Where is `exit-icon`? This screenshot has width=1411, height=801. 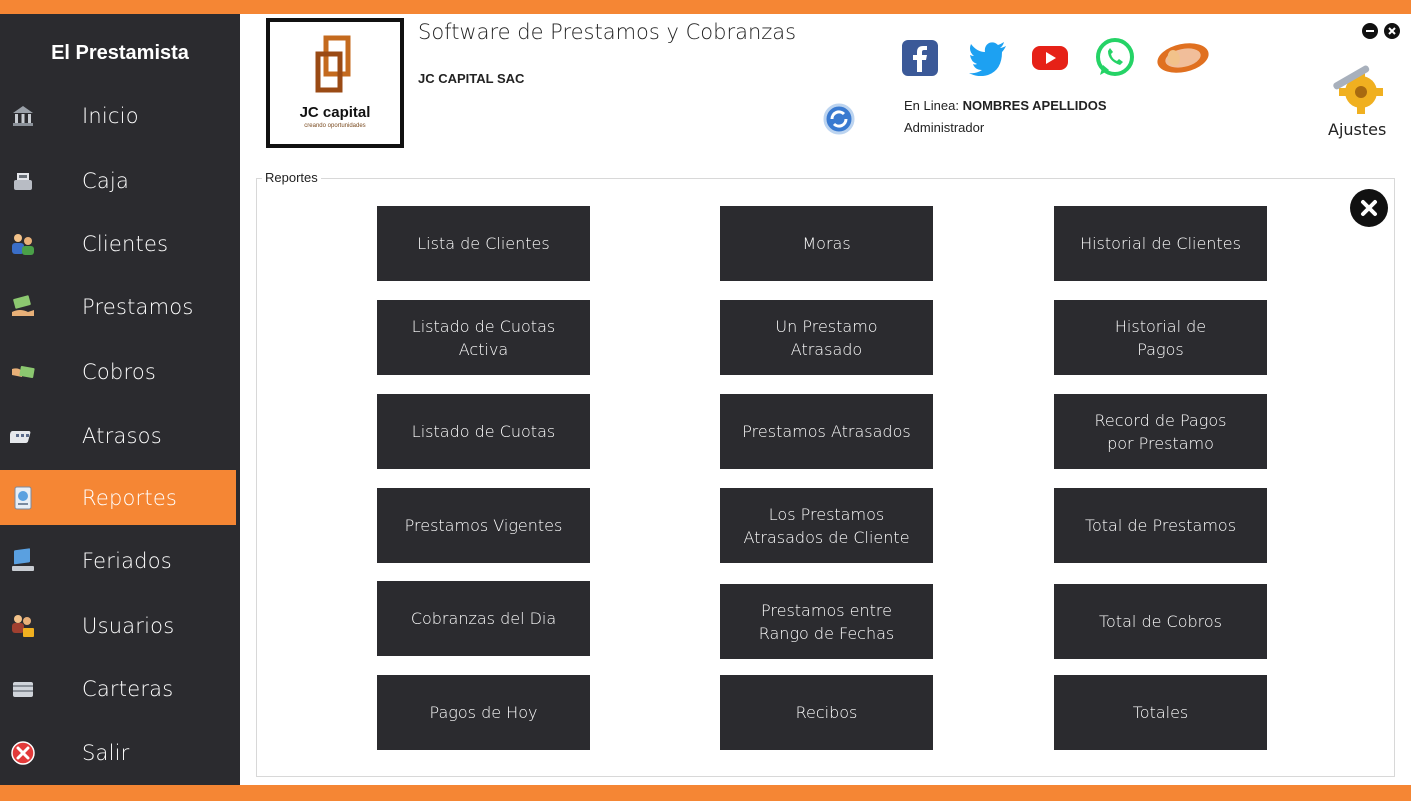 exit-icon is located at coordinates (23, 753).